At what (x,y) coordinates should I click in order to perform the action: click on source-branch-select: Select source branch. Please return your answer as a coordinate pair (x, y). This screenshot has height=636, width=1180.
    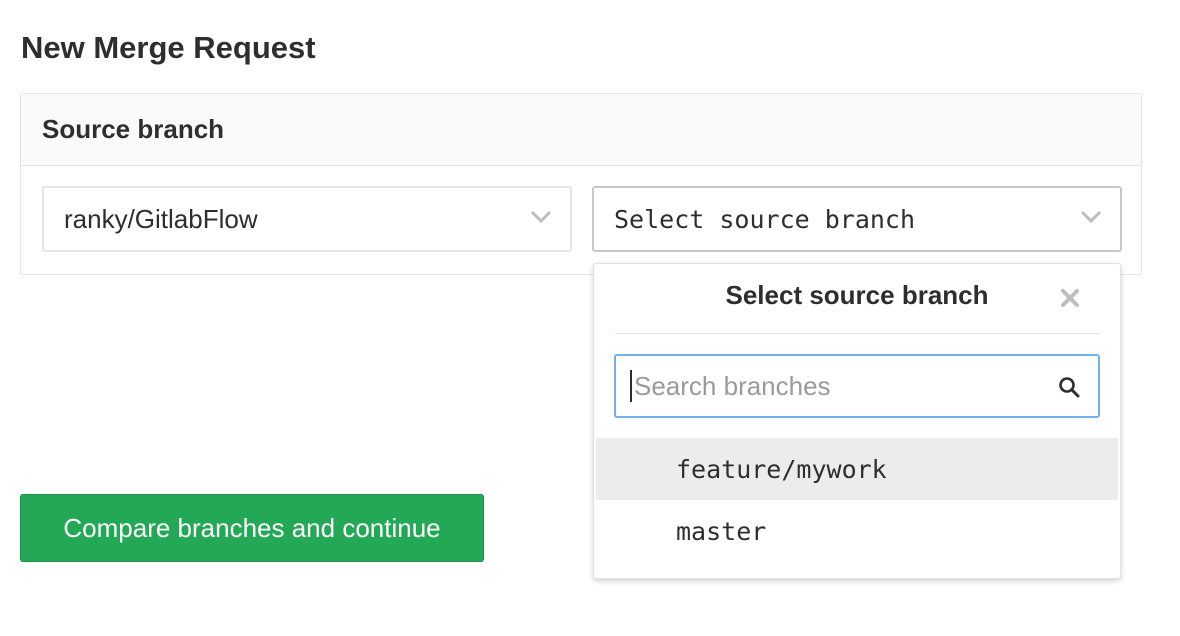
    Looking at the image, I should click on (857, 219).